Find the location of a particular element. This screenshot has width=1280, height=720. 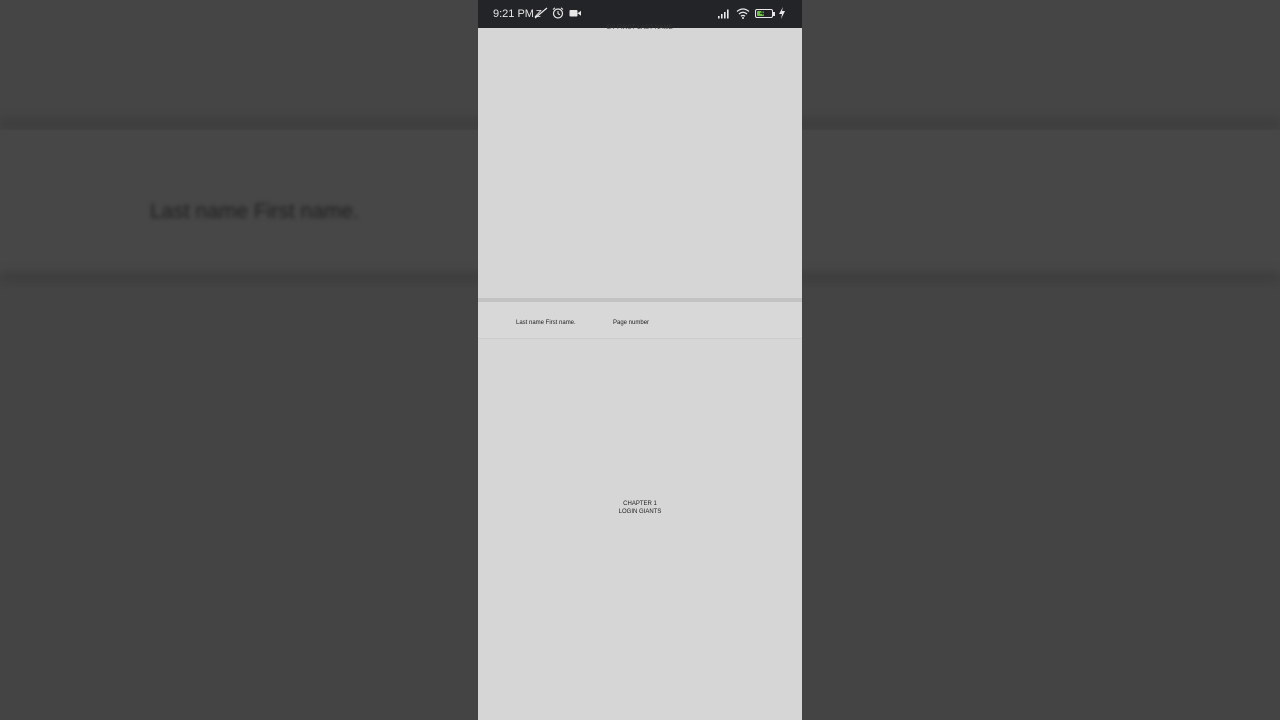

chapter-heading: CHAPTER 1 LOGIN GIANTS is located at coordinates (640, 508).